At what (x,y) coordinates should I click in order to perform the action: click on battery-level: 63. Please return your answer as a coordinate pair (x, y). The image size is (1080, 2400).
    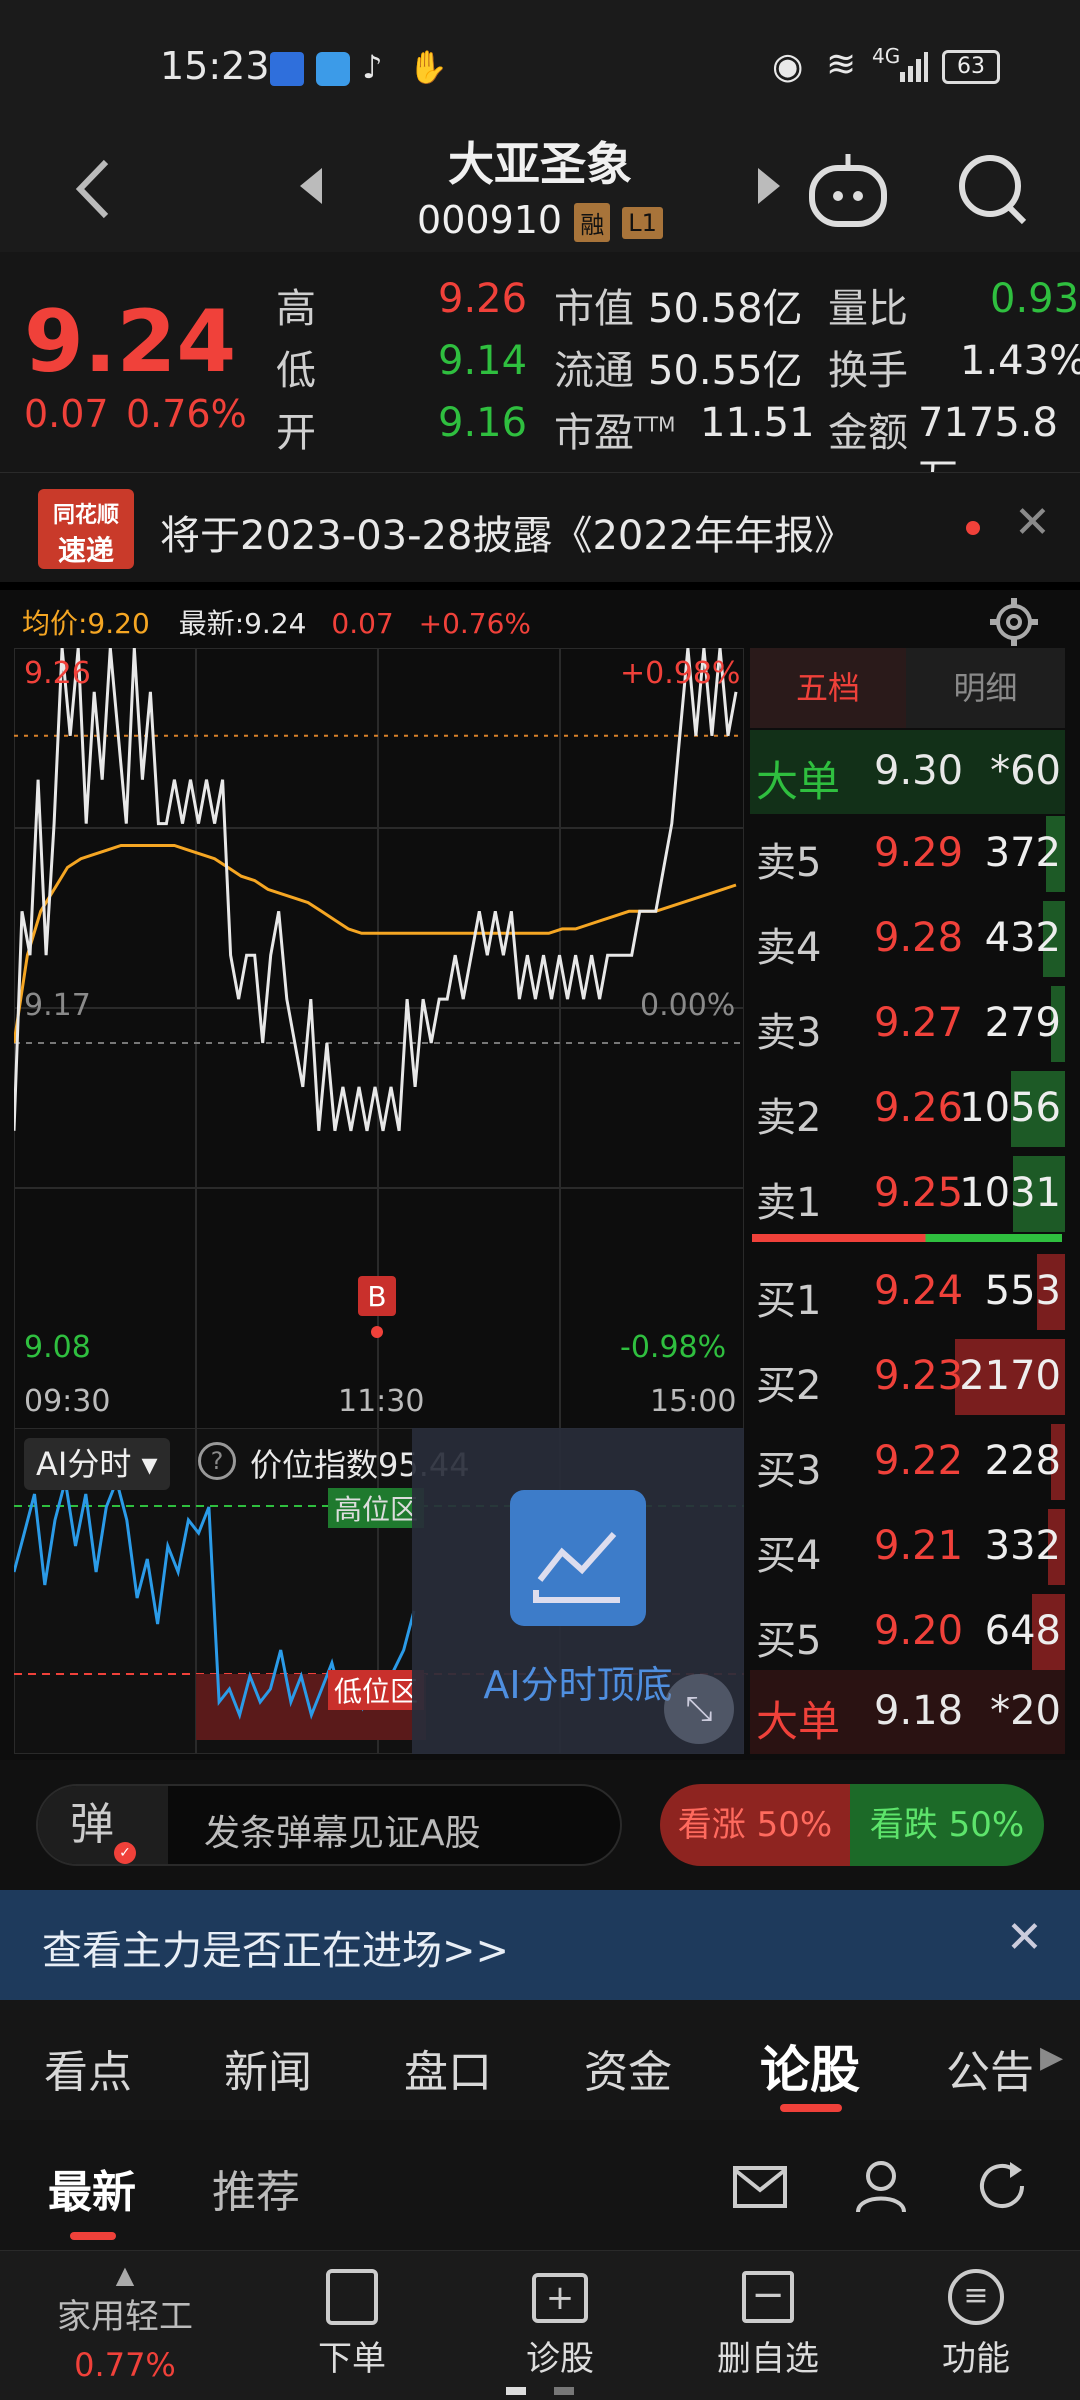
    Looking at the image, I should click on (971, 66).